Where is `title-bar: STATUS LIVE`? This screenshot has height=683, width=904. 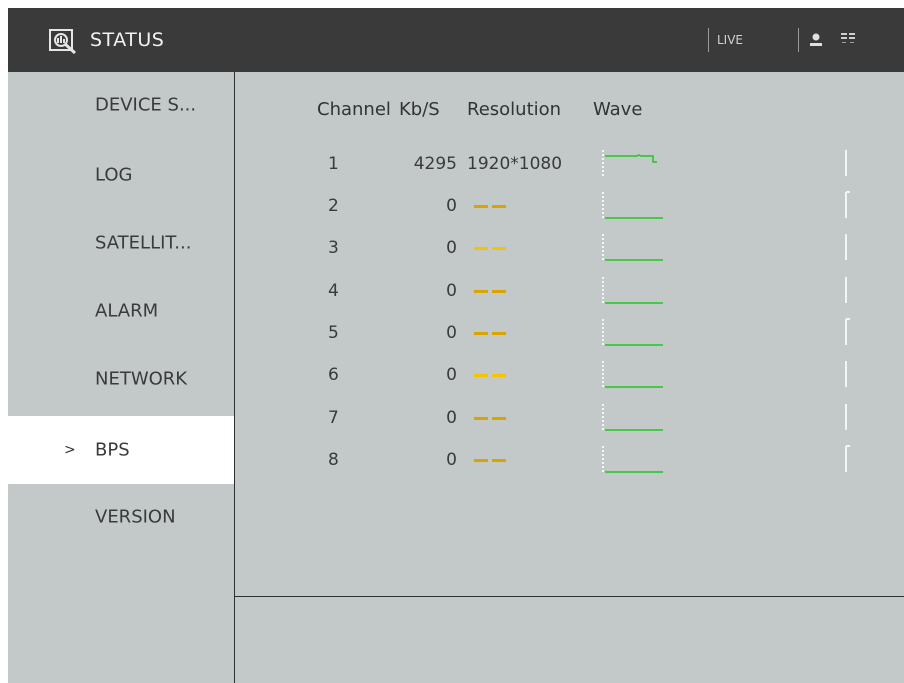
title-bar: STATUS LIVE is located at coordinates (456, 40).